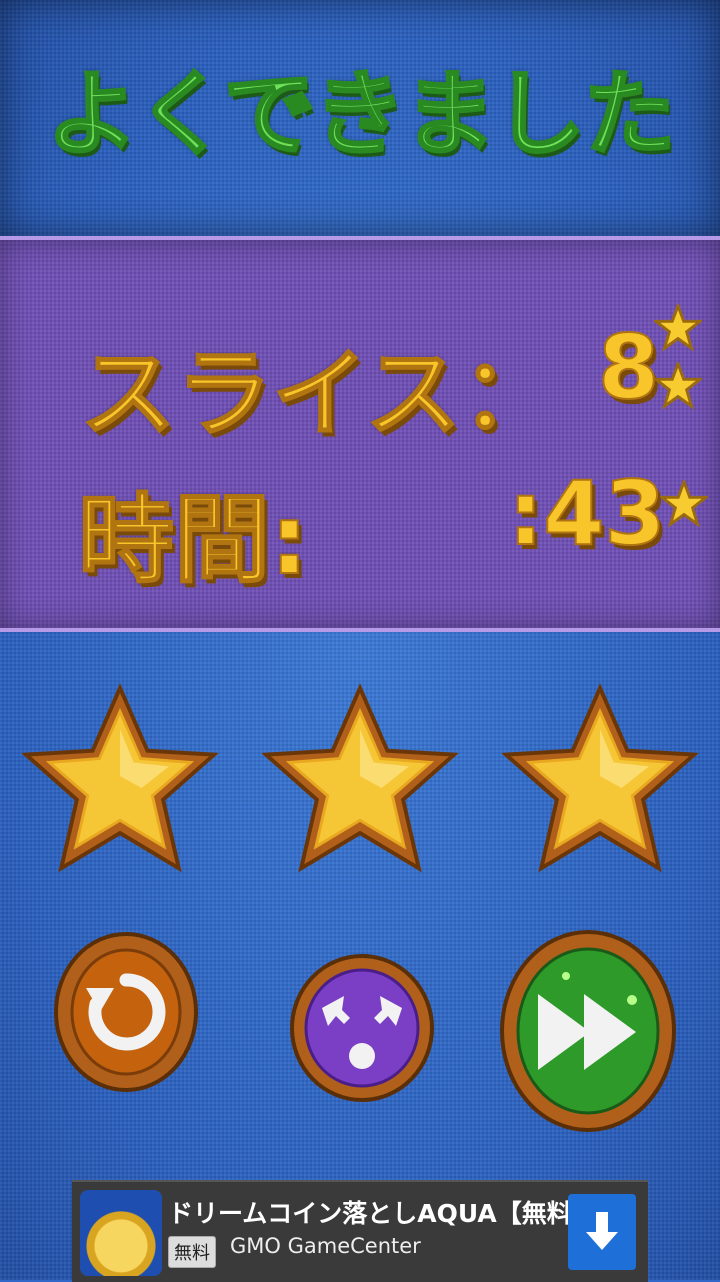  Describe the element at coordinates (587, 513) in the screenshot. I see `time-value: :43` at that location.